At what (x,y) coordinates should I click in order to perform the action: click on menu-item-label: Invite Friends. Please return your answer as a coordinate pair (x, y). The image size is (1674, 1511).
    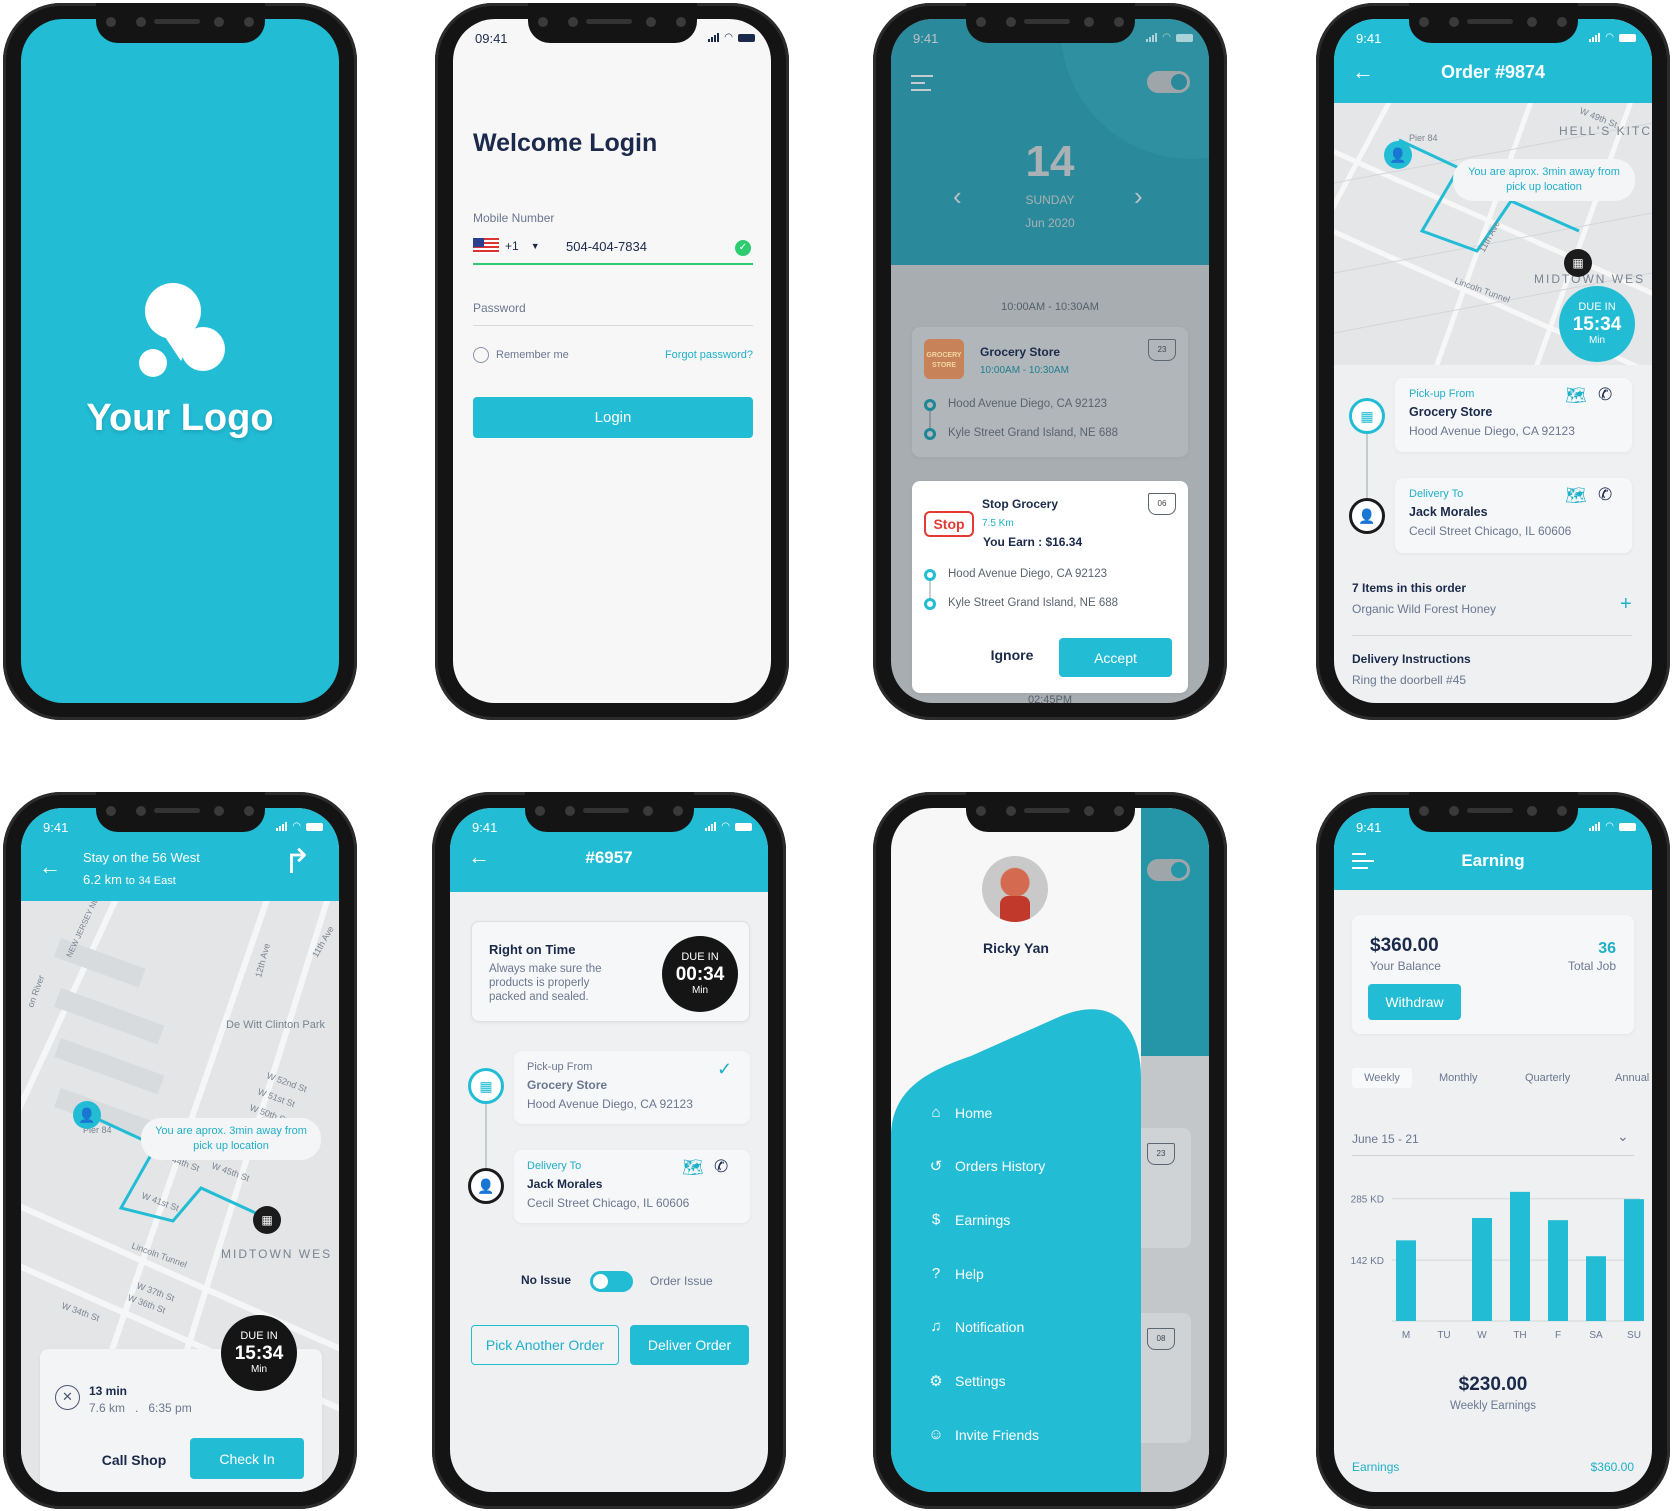
    Looking at the image, I should click on (997, 1434).